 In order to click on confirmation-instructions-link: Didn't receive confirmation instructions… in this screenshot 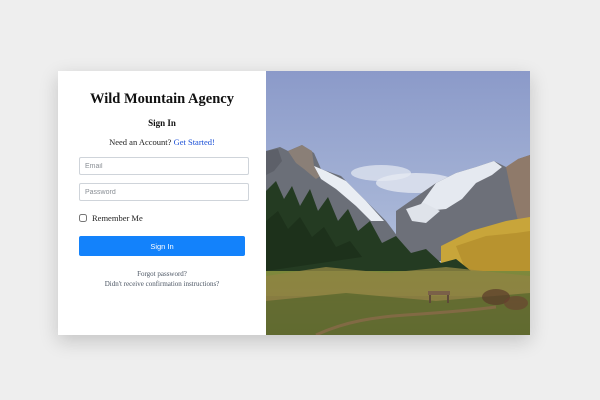, I will do `click(162, 284)`.